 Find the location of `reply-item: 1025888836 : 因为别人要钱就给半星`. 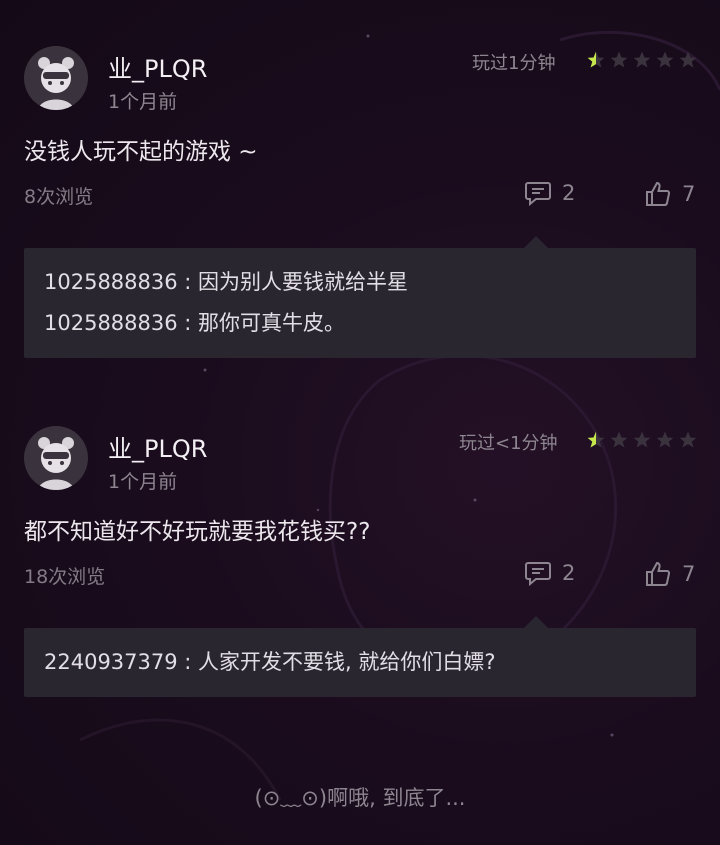

reply-item: 1025888836 : 因为别人要钱就给半星 is located at coordinates (360, 282).